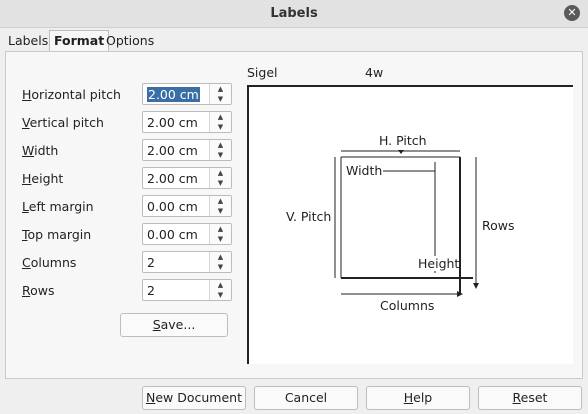 The image size is (588, 414). I want to click on rows-input, so click(176, 290).